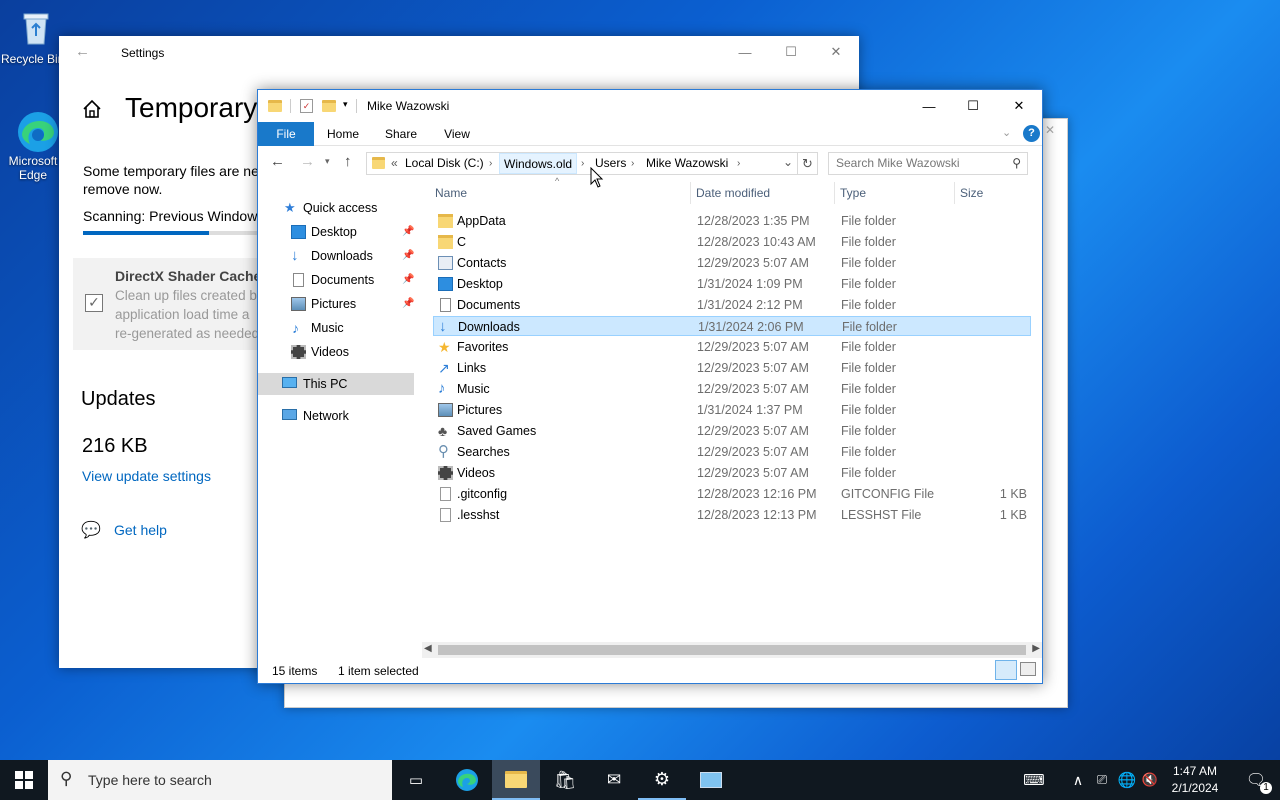  I want to click on column-header-name: Name, so click(451, 193).